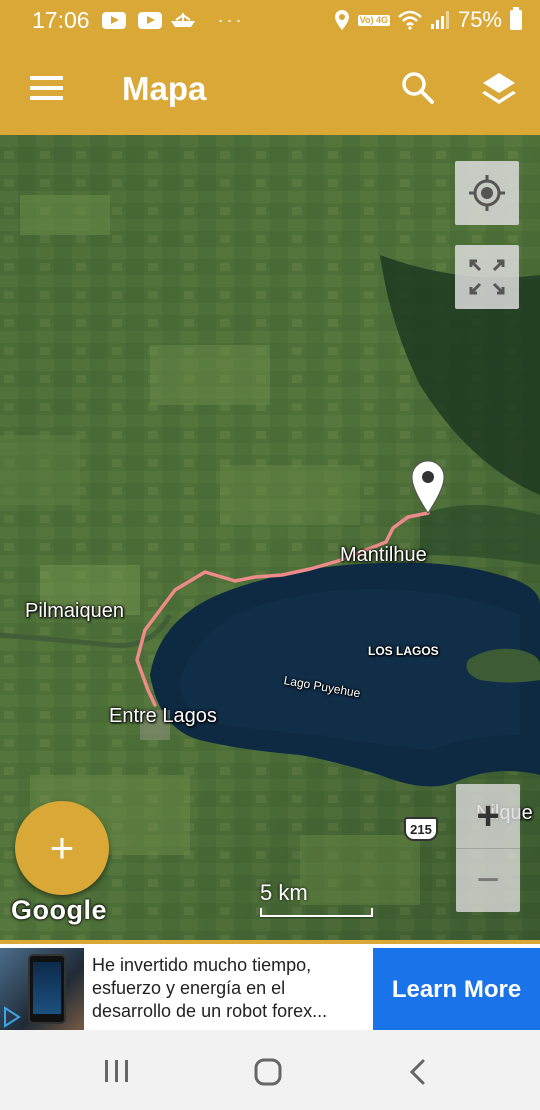 This screenshot has width=540, height=1110. I want to click on home-icon, so click(268, 1072).